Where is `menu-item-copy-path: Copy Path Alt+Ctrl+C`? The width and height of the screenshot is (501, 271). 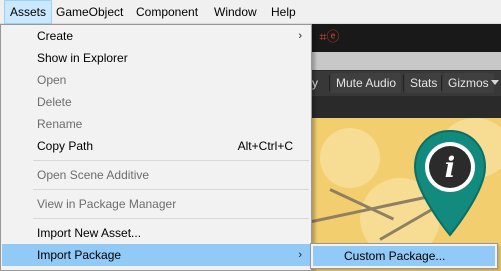
menu-item-copy-path: Copy Path Alt+Ctrl+C is located at coordinates (156, 146).